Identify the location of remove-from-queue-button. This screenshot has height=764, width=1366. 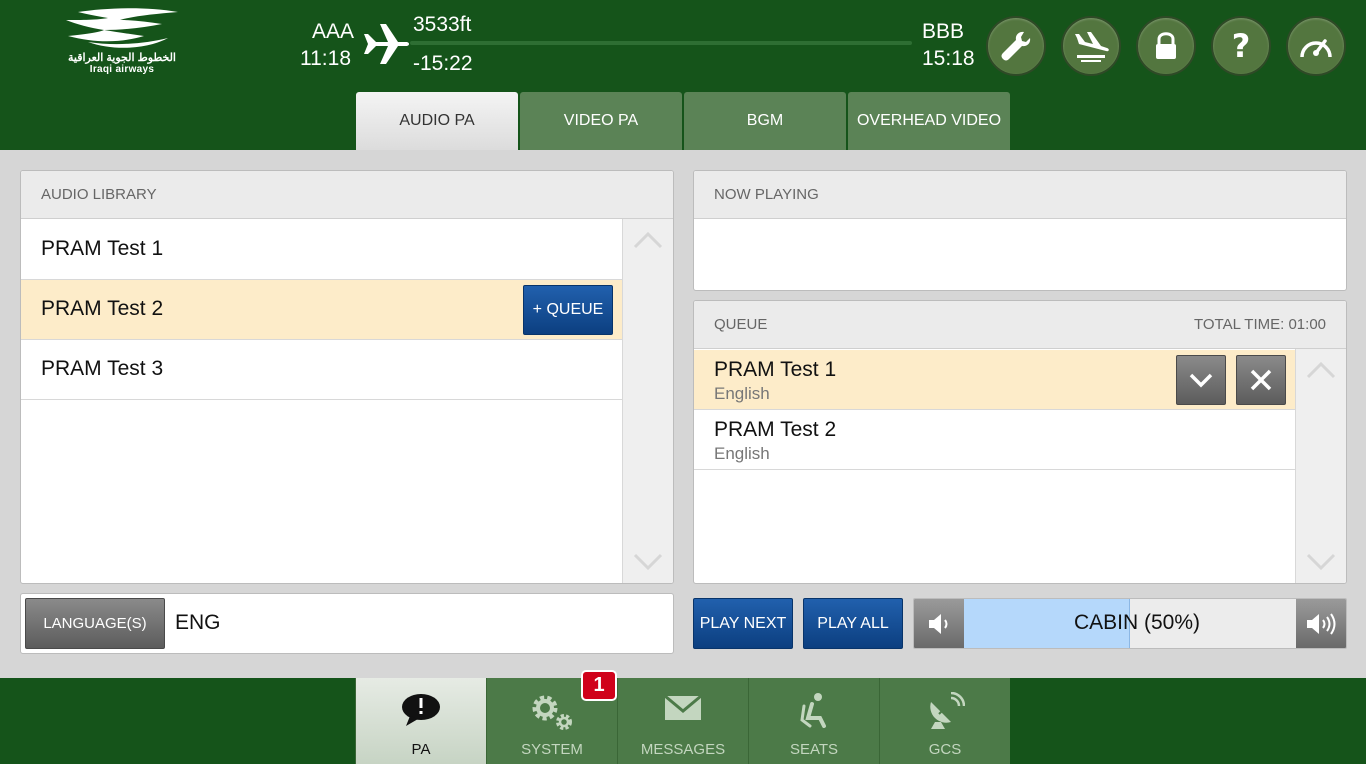
(1261, 380).